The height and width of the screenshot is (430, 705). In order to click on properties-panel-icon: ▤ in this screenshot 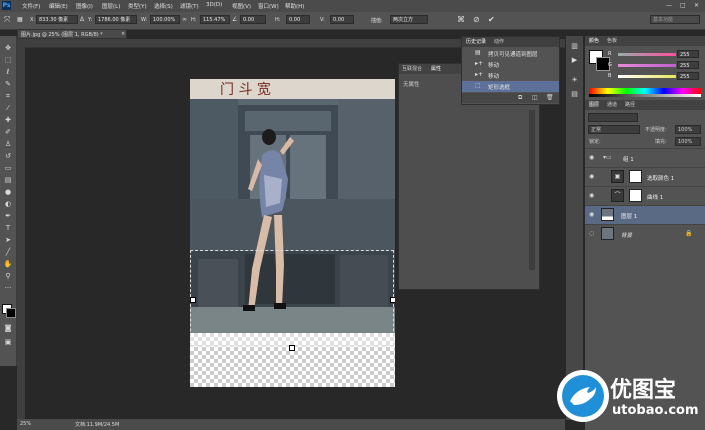, I will do `click(574, 94)`.